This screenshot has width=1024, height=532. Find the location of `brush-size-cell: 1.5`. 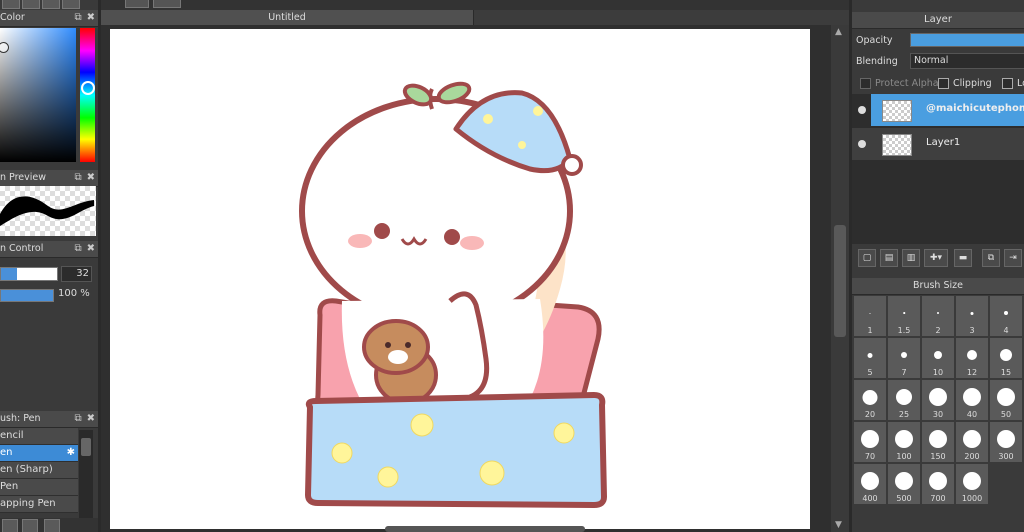

brush-size-cell: 1.5 is located at coordinates (904, 316).